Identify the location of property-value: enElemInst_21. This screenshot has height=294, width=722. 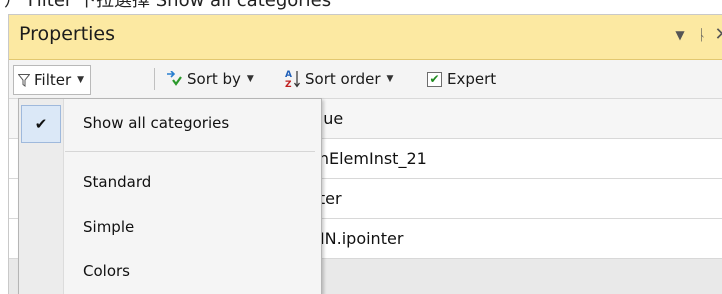
(368, 158).